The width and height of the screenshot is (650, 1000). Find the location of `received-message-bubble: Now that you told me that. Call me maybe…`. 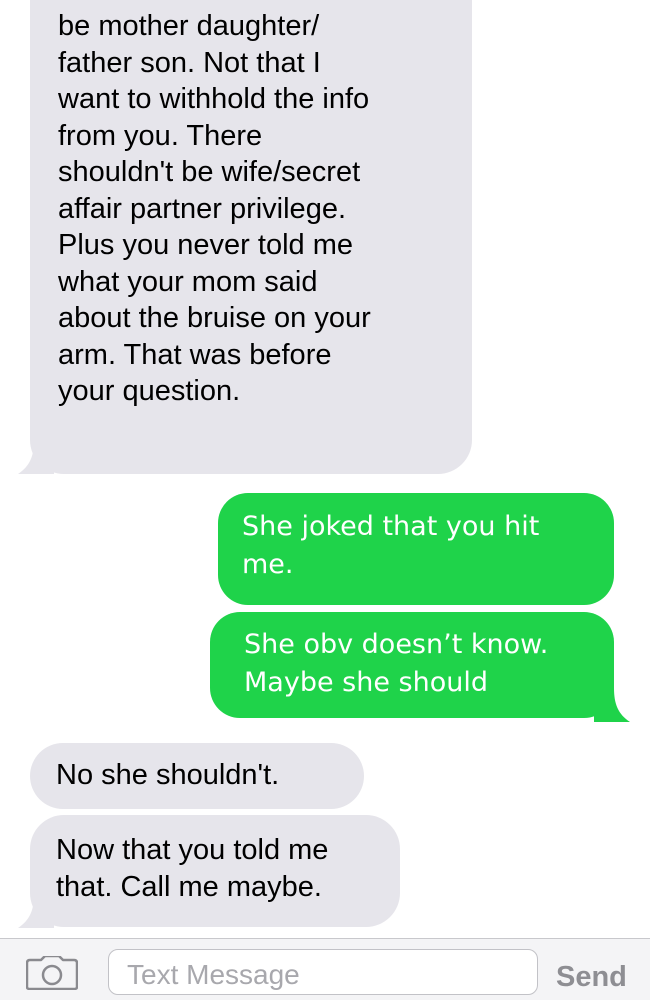

received-message-bubble: Now that you told me that. Call me maybe… is located at coordinates (215, 871).